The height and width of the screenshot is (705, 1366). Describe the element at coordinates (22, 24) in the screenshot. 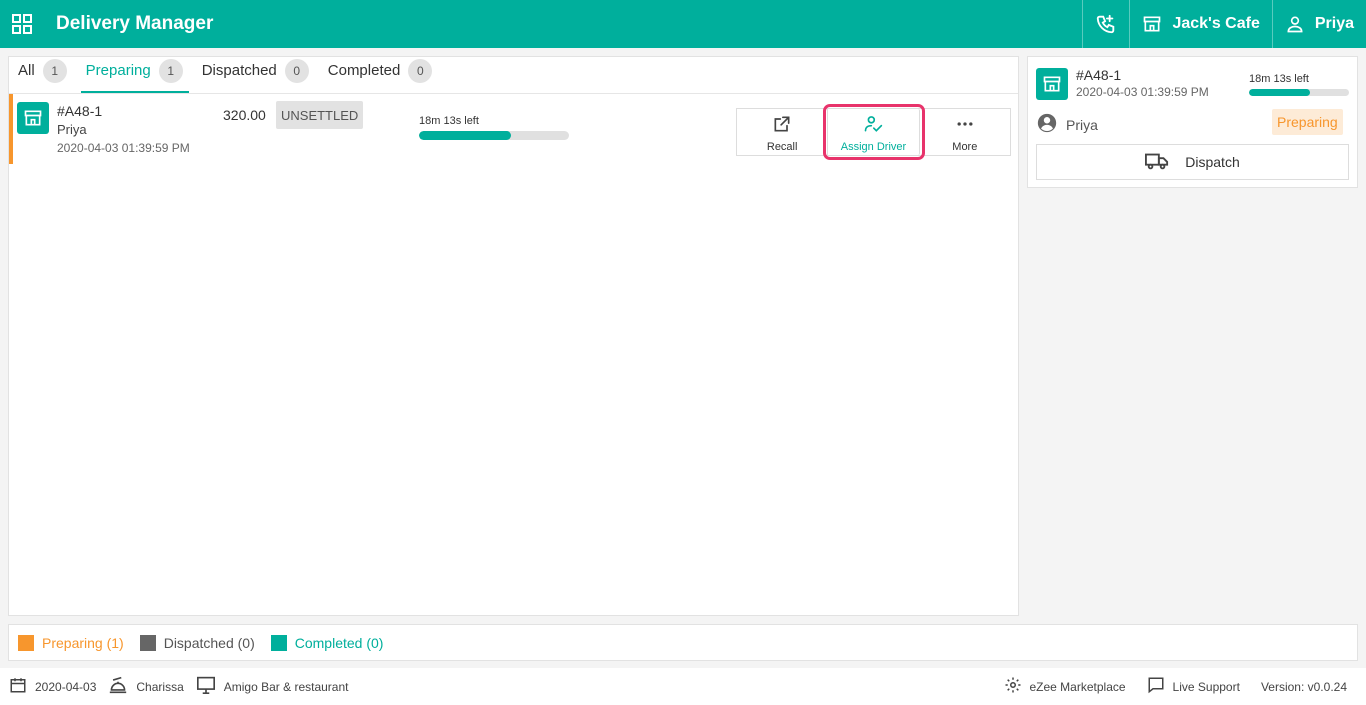

I see `apps-grid-icon` at that location.